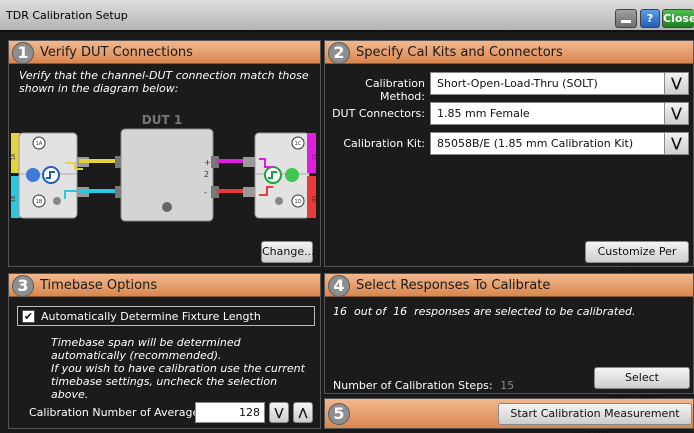 This screenshot has width=694, height=433. What do you see at coordinates (28, 316) in the screenshot?
I see `checkbox-checked-icon: ✔` at bounding box center [28, 316].